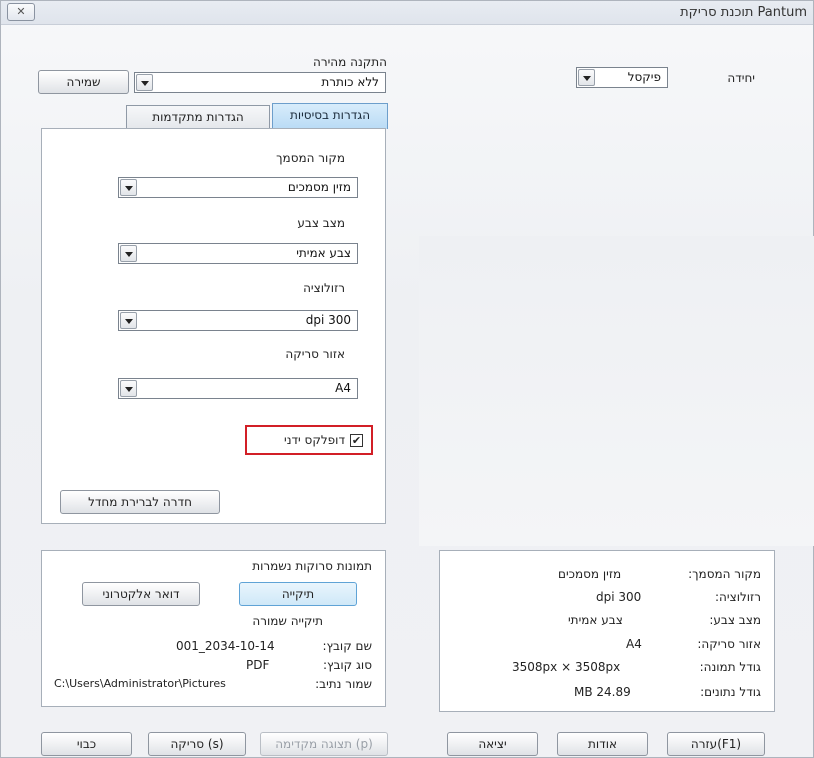 The width and height of the screenshot is (814, 758). What do you see at coordinates (238, 187) in the screenshot?
I see `source-select: מזין מסמכים` at bounding box center [238, 187].